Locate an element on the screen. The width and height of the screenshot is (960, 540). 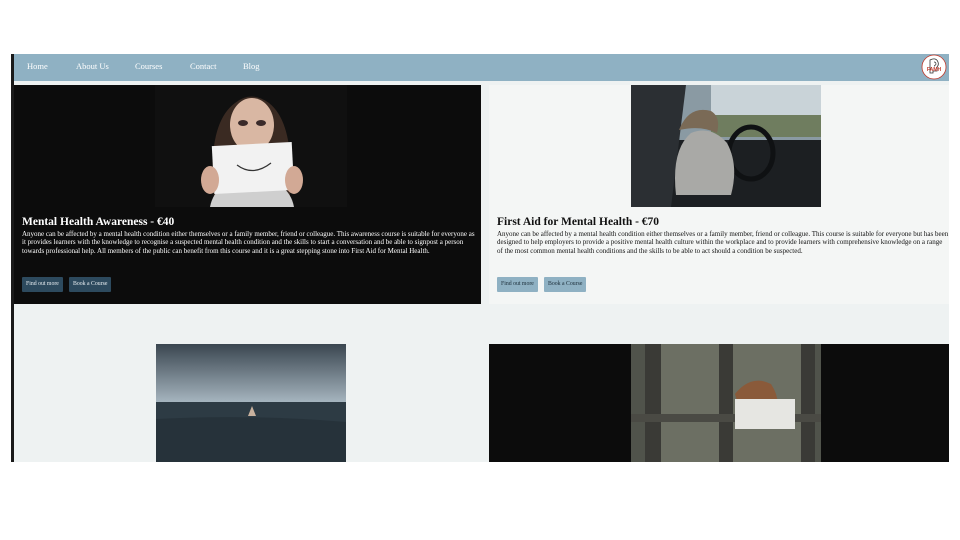
course-title: Mental Health Awareness - €40 is located at coordinates (98, 222).